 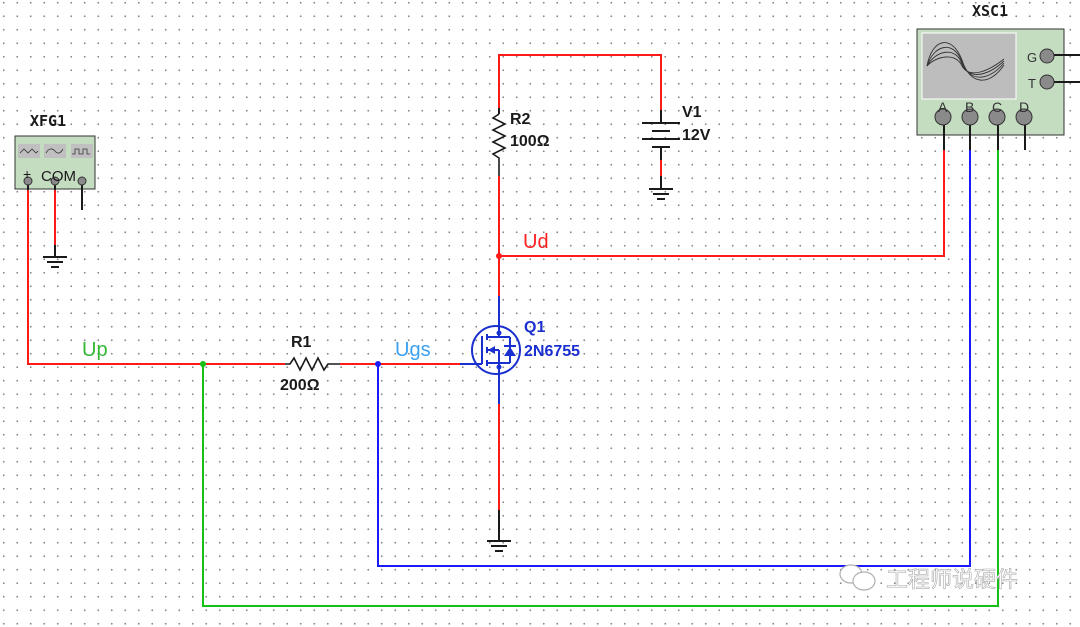 What do you see at coordinates (499, 531) in the screenshot?
I see `ground-source` at bounding box center [499, 531].